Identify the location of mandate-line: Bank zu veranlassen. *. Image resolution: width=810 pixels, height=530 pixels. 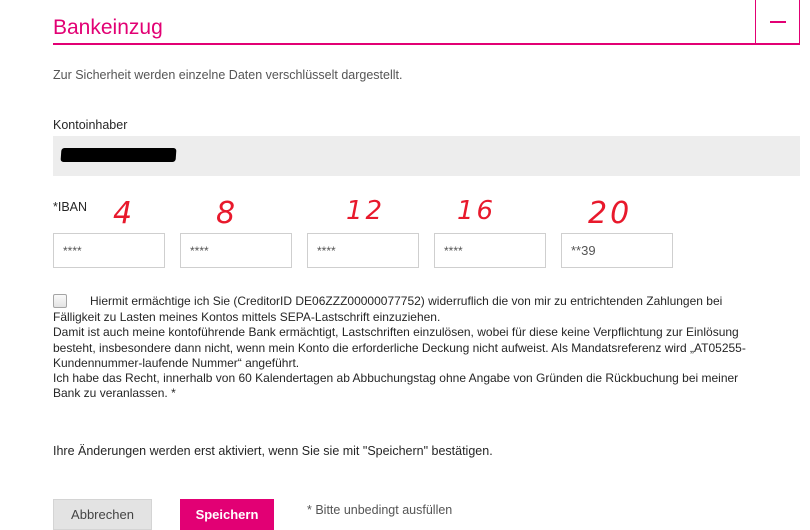
(114, 393).